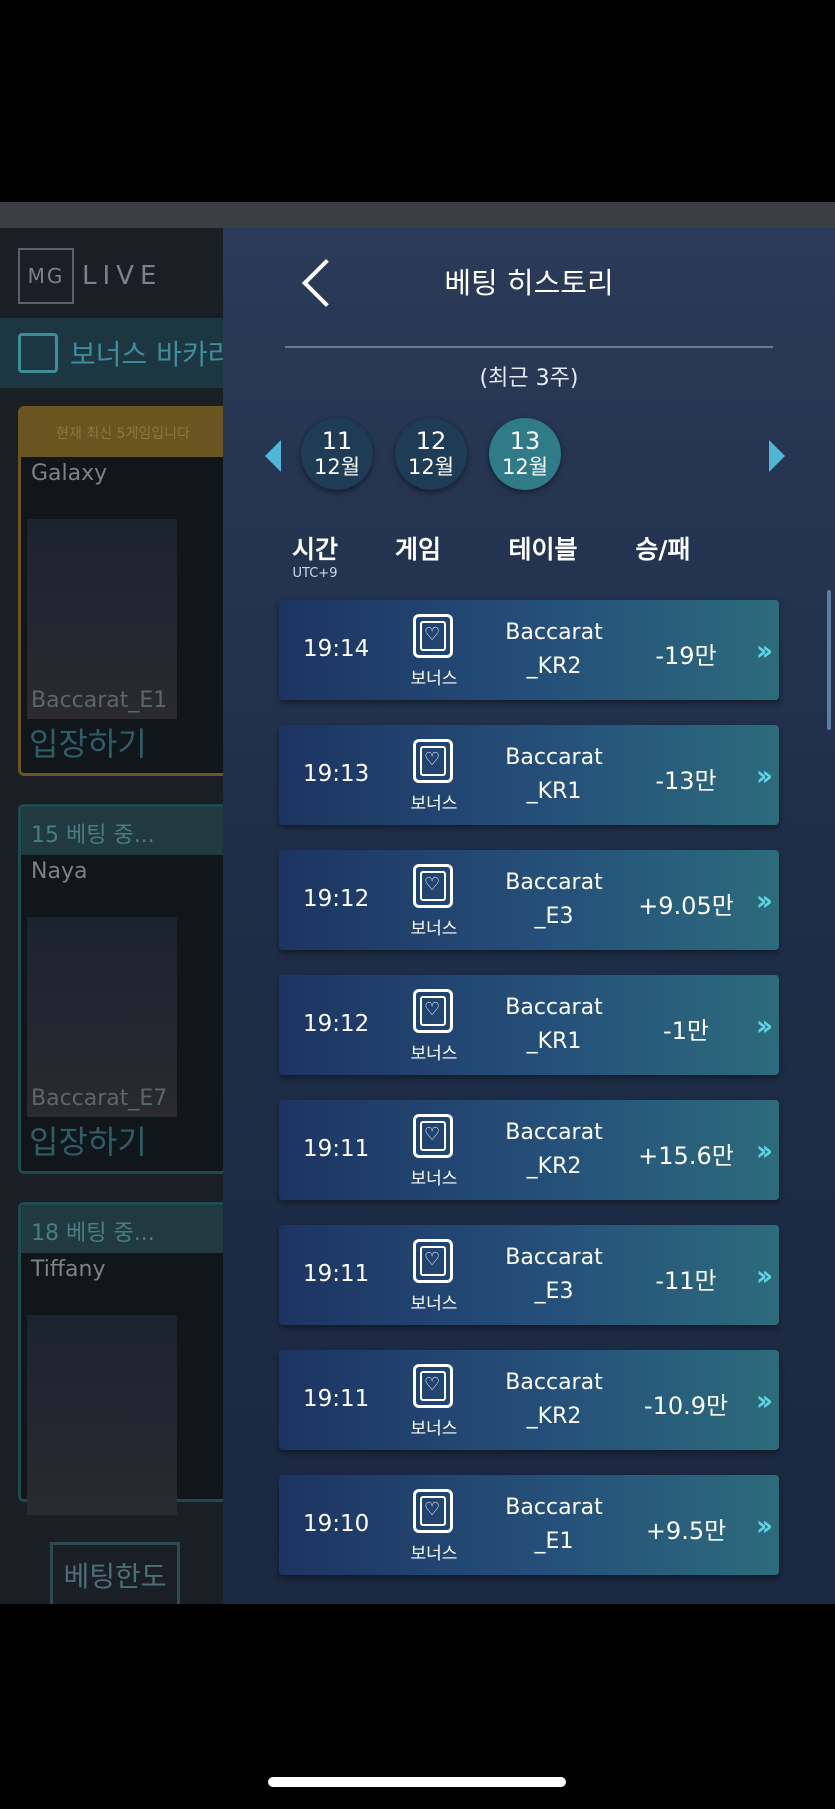  I want to click on logo-box: MG, so click(46, 276).